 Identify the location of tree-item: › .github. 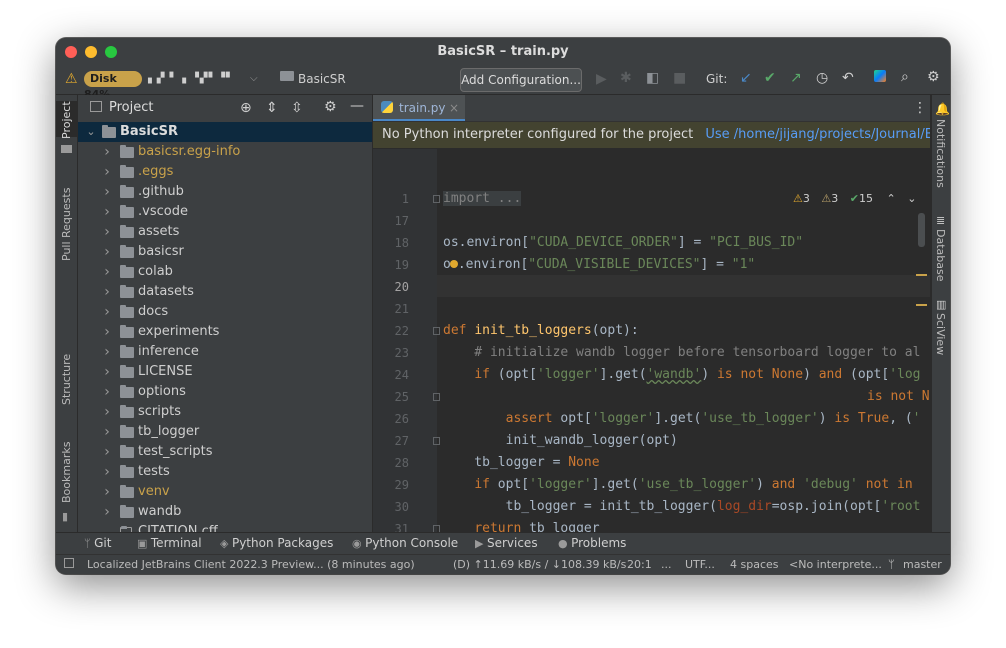
(225, 192).